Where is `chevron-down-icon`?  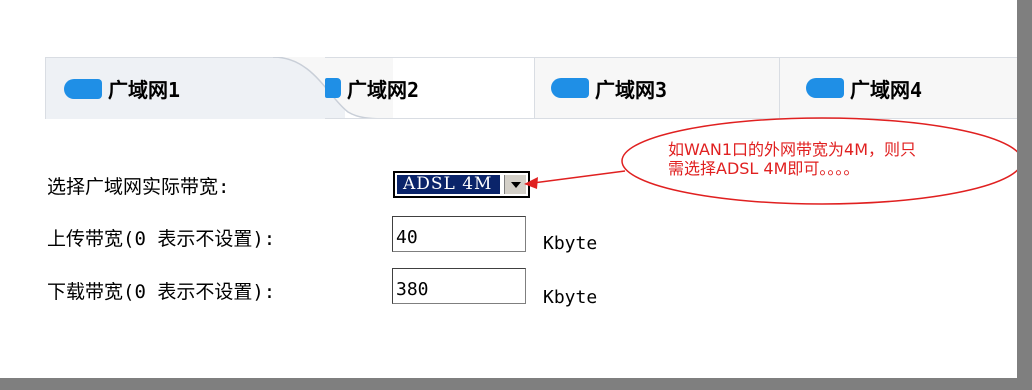 chevron-down-icon is located at coordinates (515, 184).